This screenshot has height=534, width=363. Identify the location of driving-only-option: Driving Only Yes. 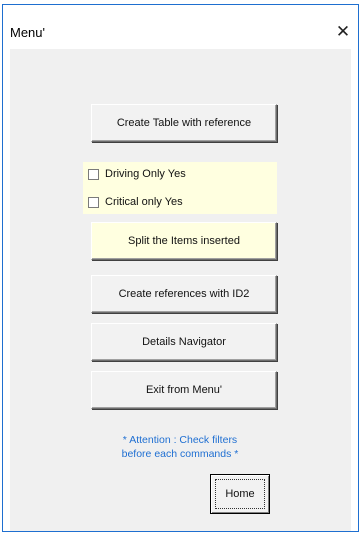
(137, 174).